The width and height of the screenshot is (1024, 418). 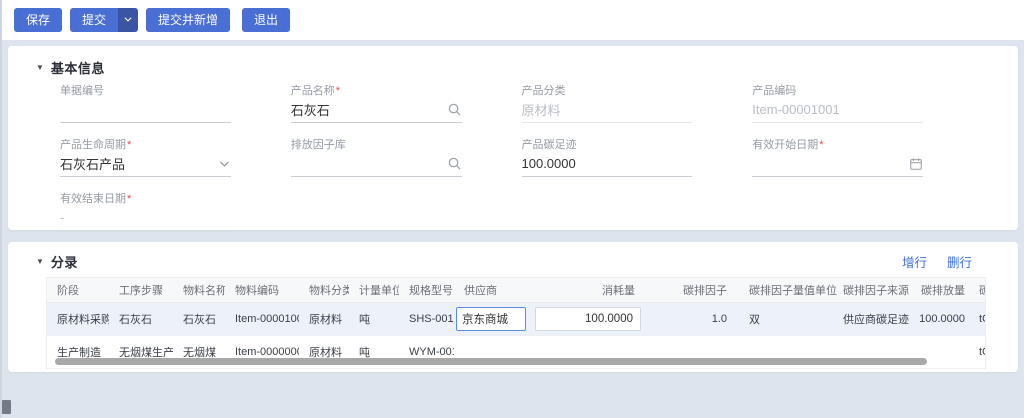 I want to click on column-header: 规格型号, so click(x=431, y=291).